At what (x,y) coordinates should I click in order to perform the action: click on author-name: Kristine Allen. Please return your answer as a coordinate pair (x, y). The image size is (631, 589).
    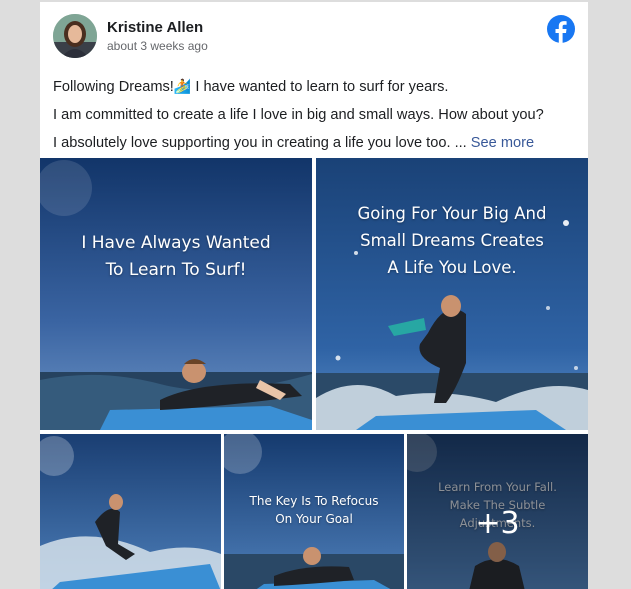
    Looking at the image, I should click on (155, 27).